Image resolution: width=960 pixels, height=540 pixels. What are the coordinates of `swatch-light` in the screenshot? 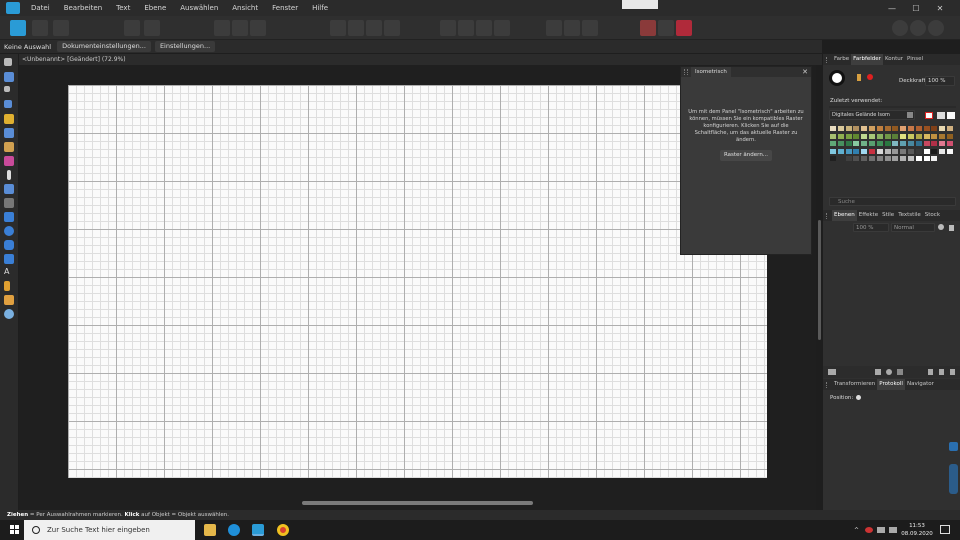 It's located at (951, 115).